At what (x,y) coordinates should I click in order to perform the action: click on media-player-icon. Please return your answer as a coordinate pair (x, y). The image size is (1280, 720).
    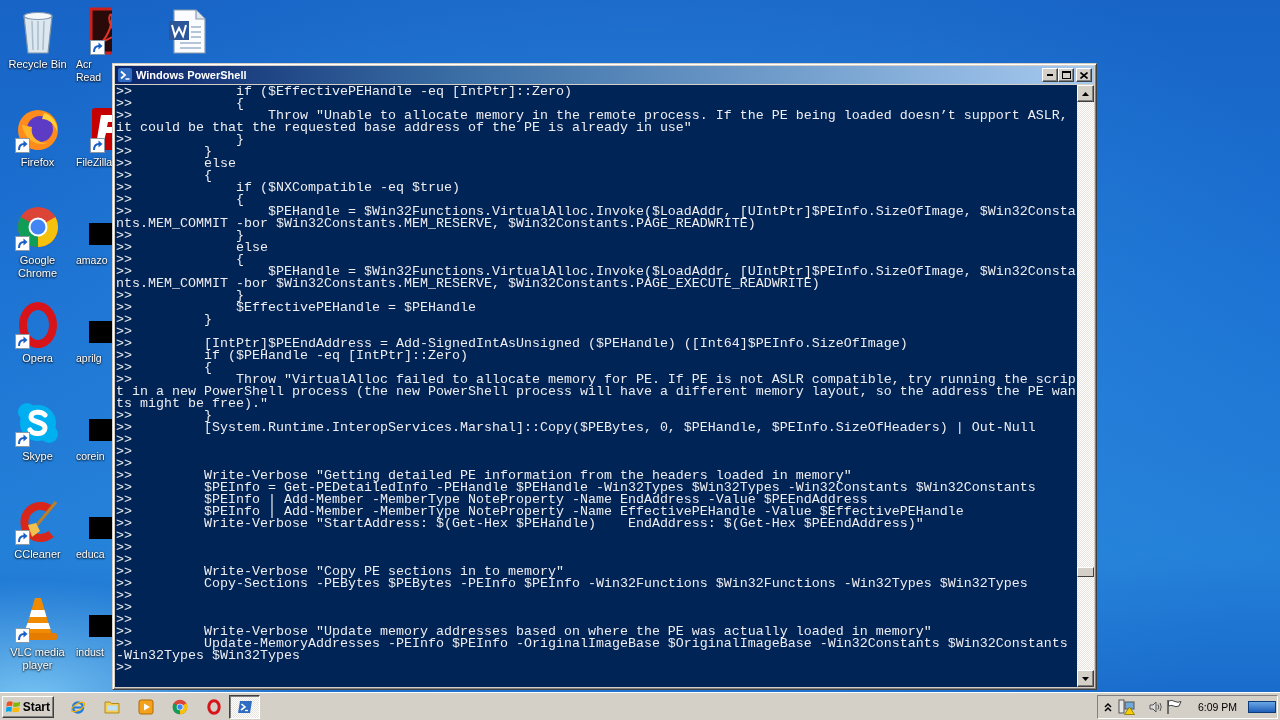
    Looking at the image, I should click on (146, 706).